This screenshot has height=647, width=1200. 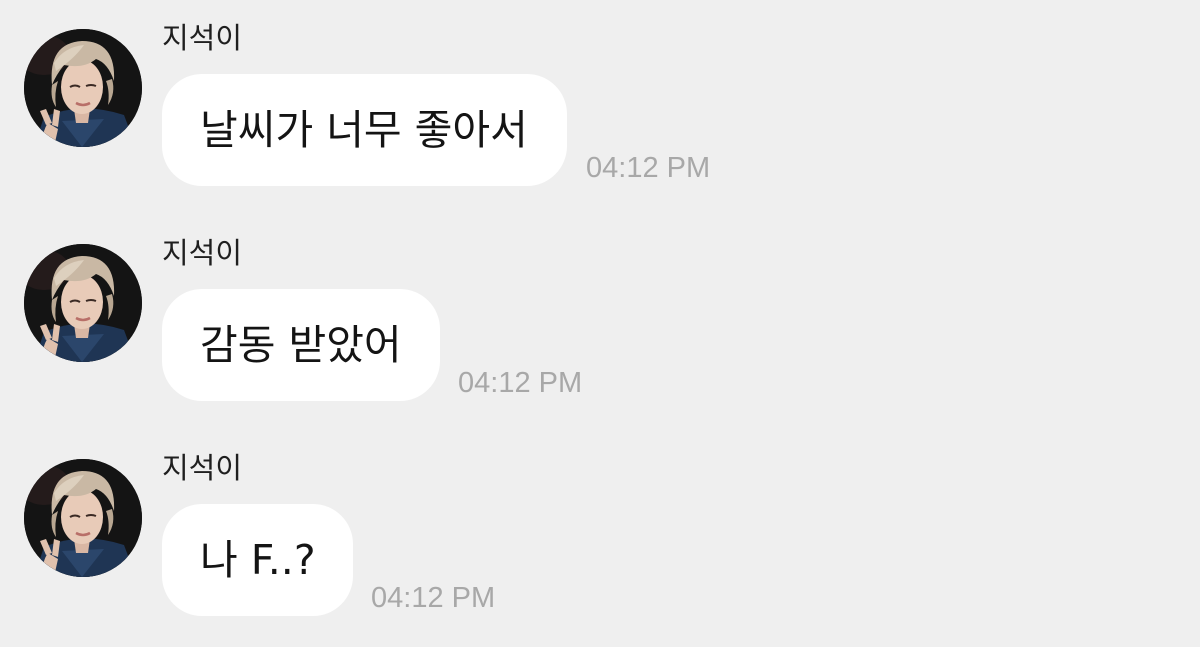 What do you see at coordinates (301, 345) in the screenshot?
I see `message-bubble: 감동 받았어` at bounding box center [301, 345].